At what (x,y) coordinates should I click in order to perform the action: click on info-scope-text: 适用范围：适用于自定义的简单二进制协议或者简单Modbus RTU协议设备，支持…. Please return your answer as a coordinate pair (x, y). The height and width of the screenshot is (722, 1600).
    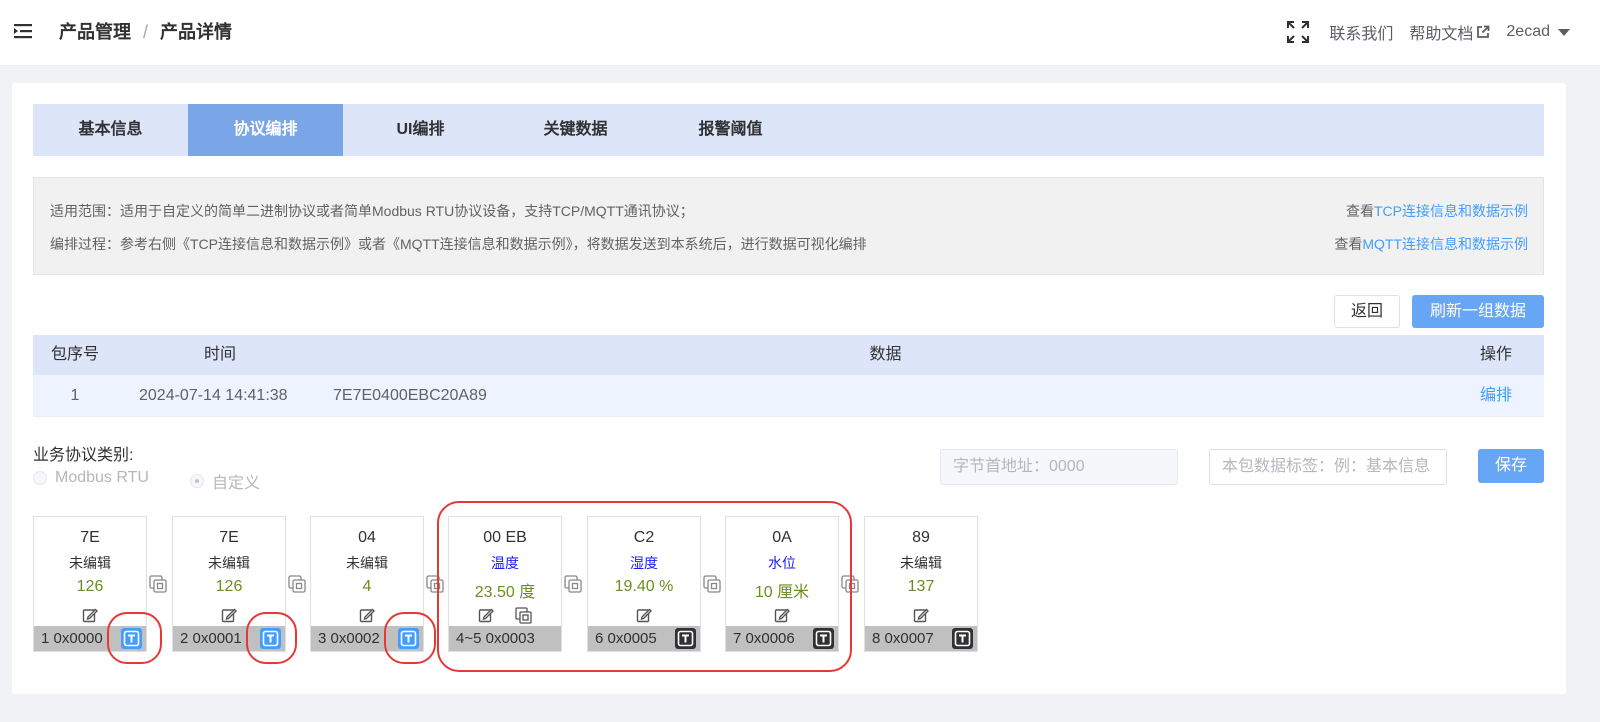
    Looking at the image, I should click on (372, 211).